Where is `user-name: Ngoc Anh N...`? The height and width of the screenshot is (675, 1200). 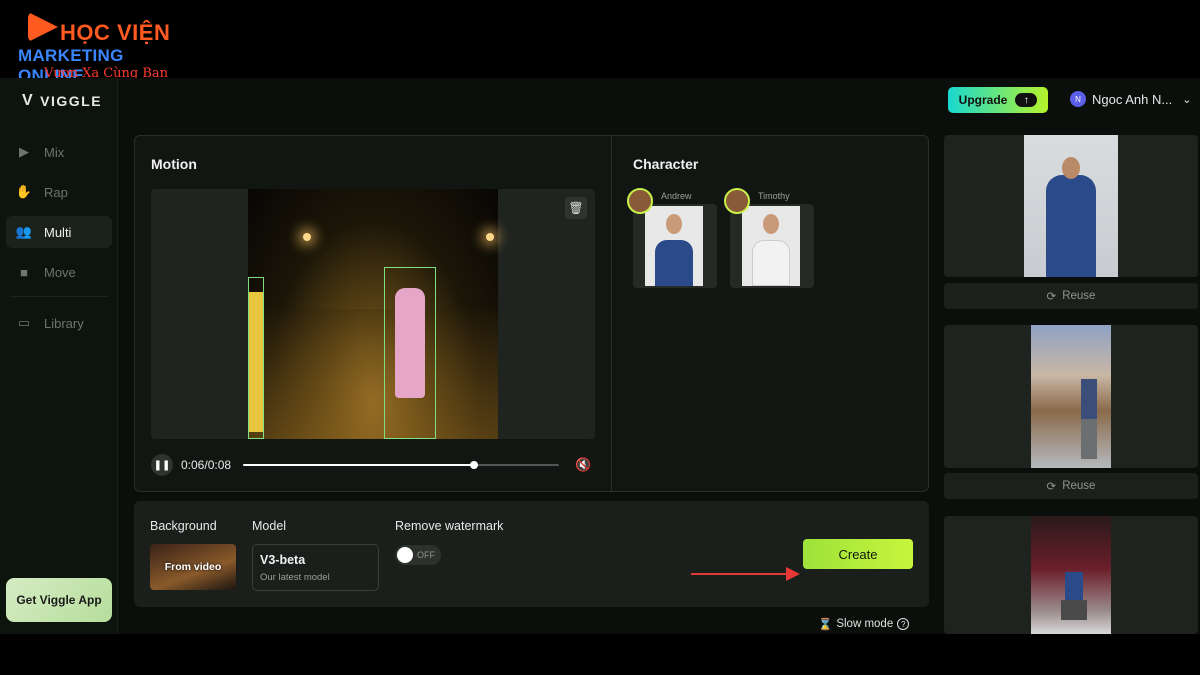 user-name: Ngoc Anh N... is located at coordinates (1132, 99).